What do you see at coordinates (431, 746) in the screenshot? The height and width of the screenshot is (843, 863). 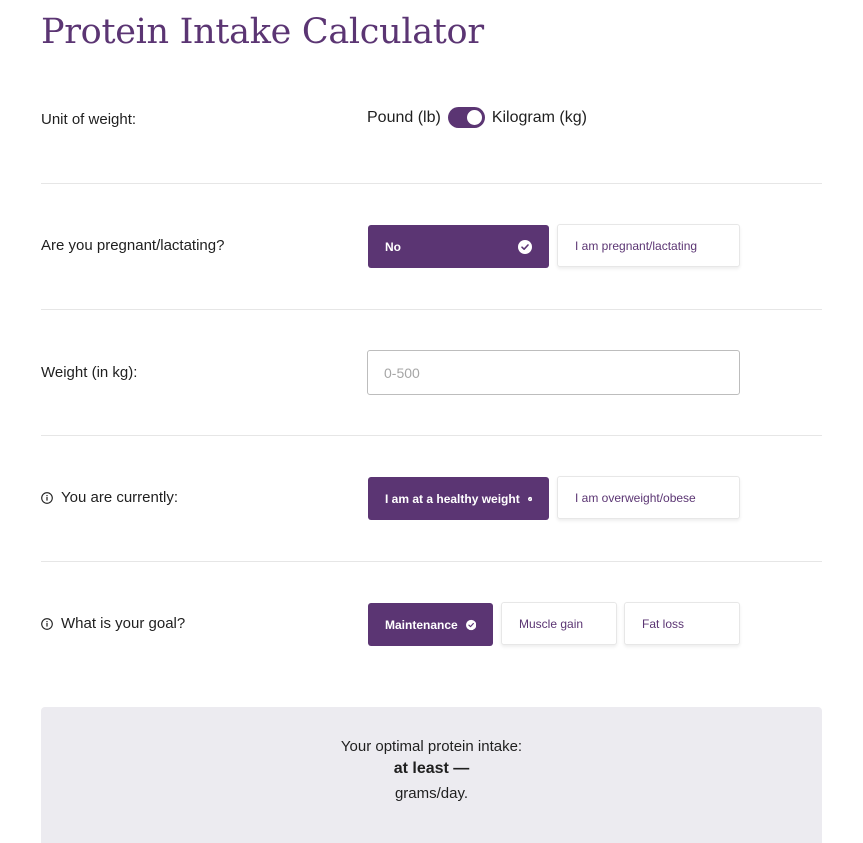 I see `result-heading: Your optimal protein intake:` at bounding box center [431, 746].